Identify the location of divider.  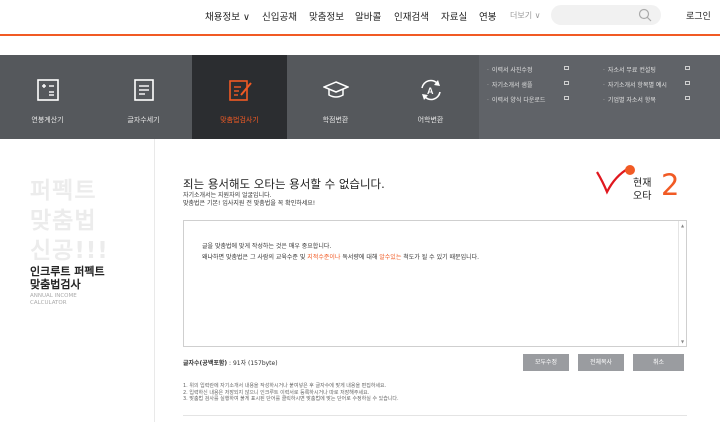
(435, 415).